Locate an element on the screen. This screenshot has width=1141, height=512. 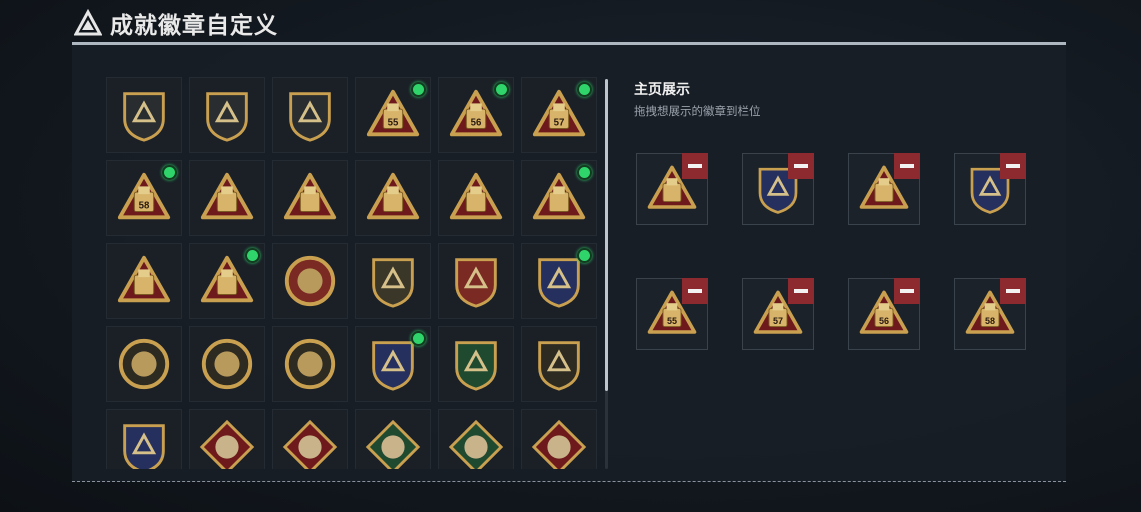
showcase-title: 主页展示 is located at coordinates (662, 90).